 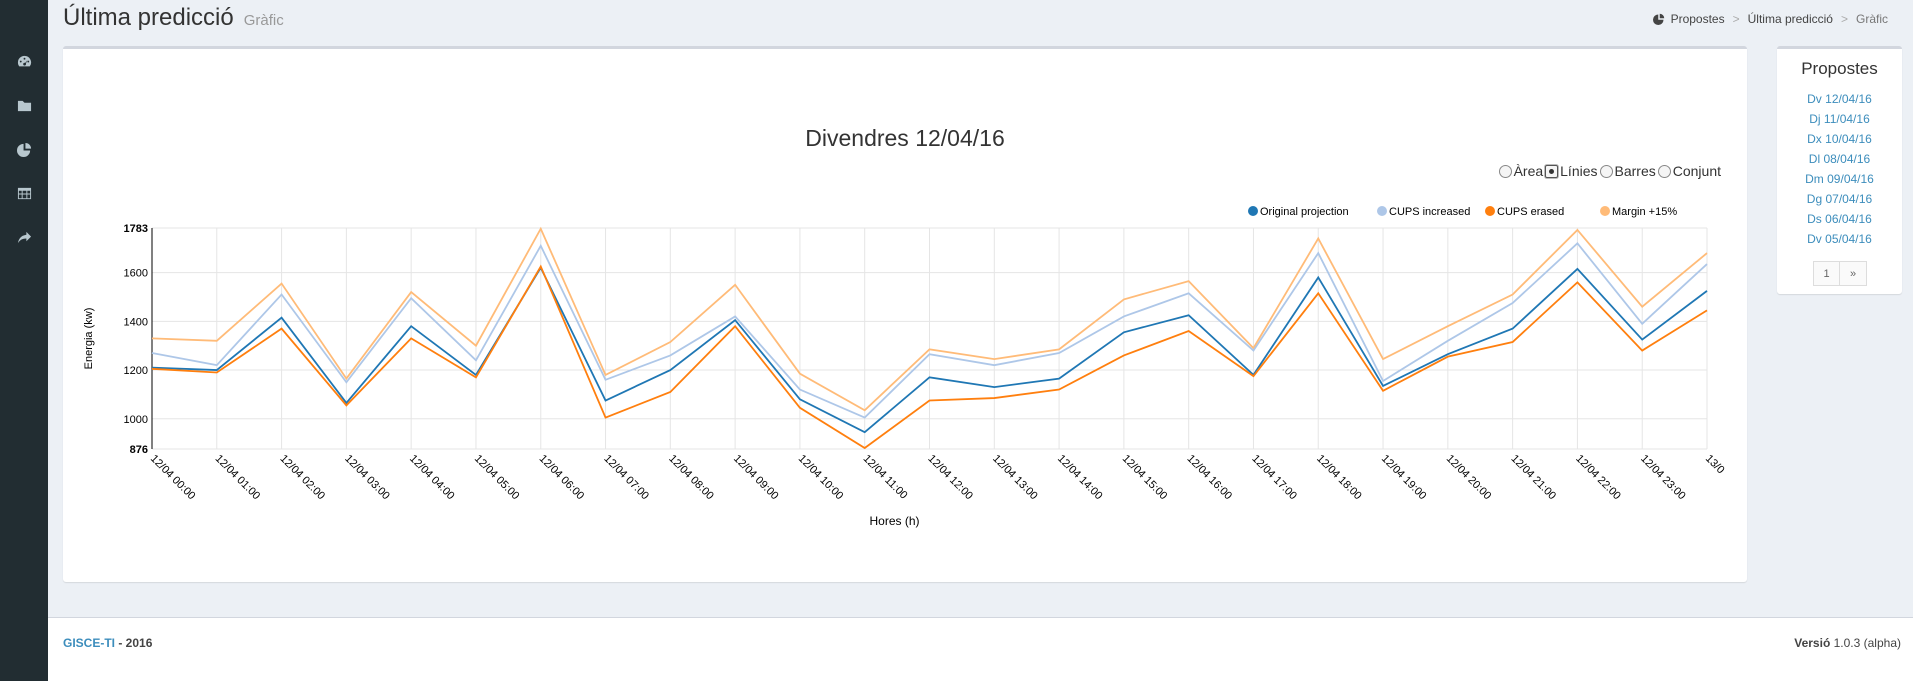 I want to click on page-1-button: 1, so click(x=1826, y=273).